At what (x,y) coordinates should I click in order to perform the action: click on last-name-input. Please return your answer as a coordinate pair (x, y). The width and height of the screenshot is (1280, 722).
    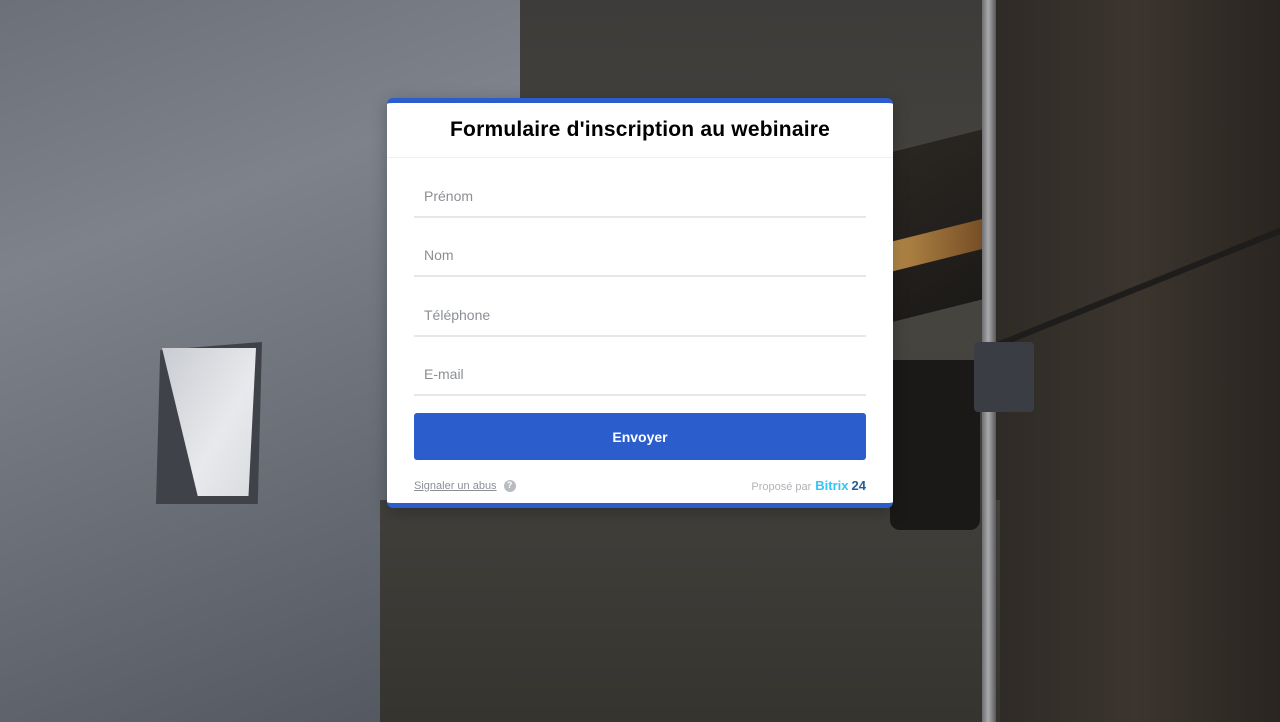
    Looking at the image, I should click on (640, 246).